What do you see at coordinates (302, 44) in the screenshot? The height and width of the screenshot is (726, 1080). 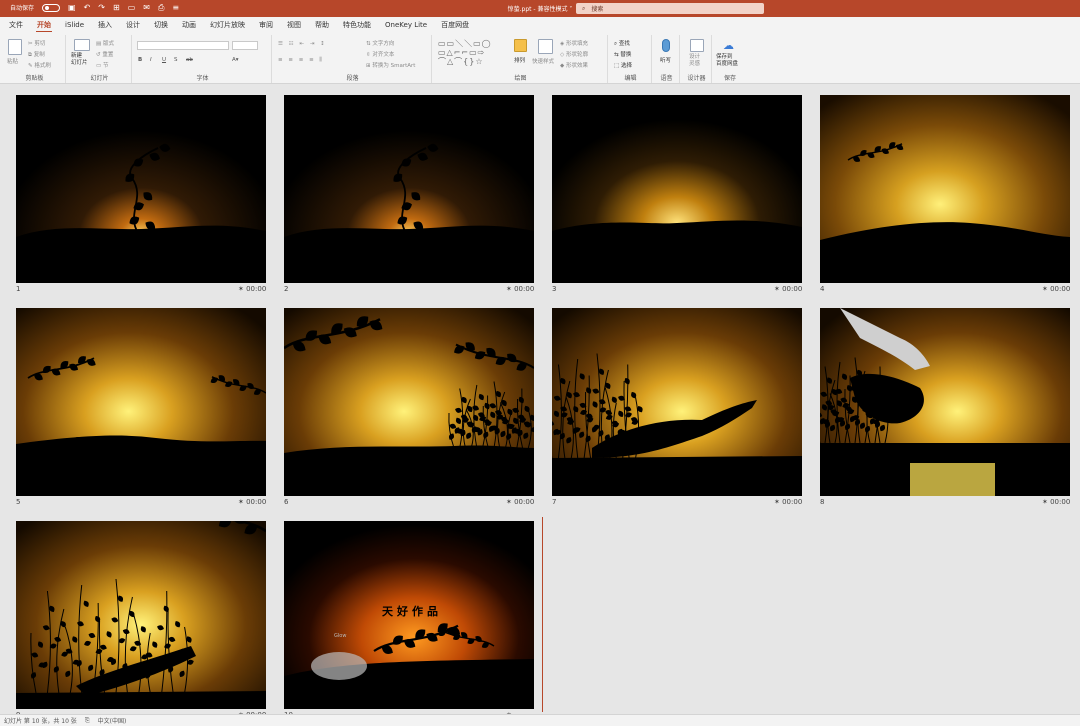 I see `list-icons: ☰ ☷ ⇤ ⇥ ↕` at bounding box center [302, 44].